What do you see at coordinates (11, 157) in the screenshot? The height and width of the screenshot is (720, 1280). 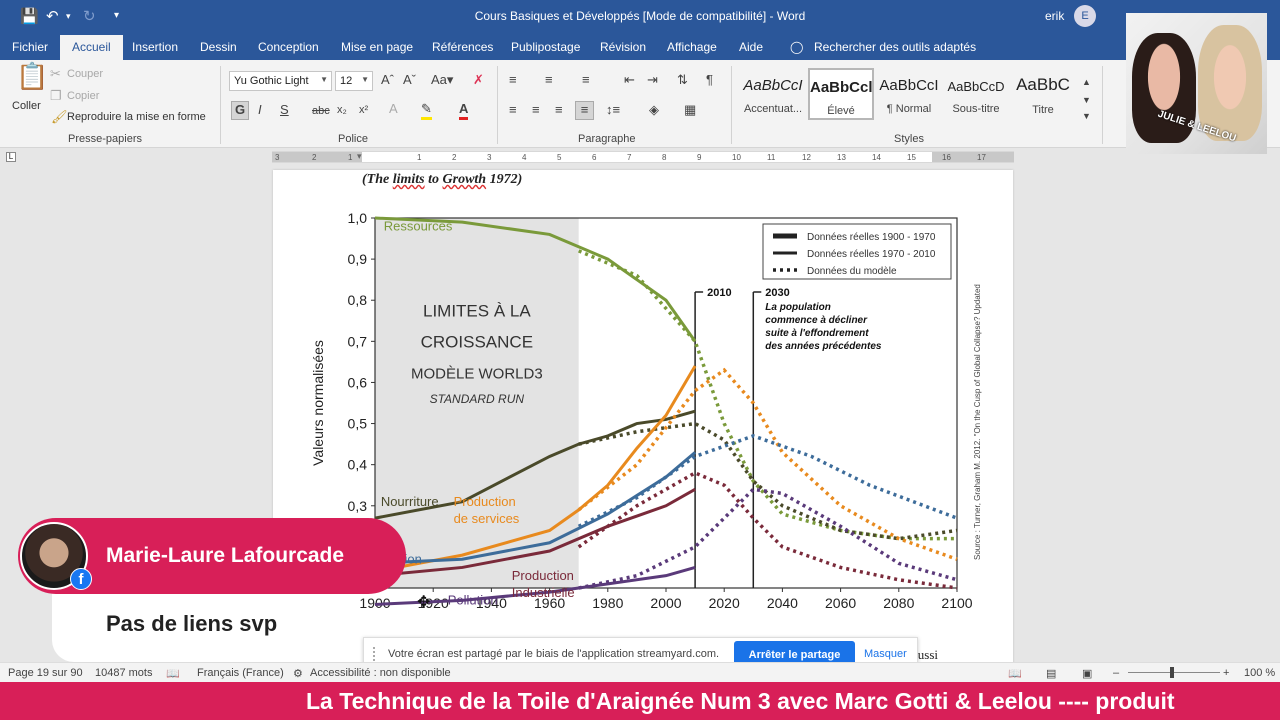 I see `tab-stop-selector-icon: L` at bounding box center [11, 157].